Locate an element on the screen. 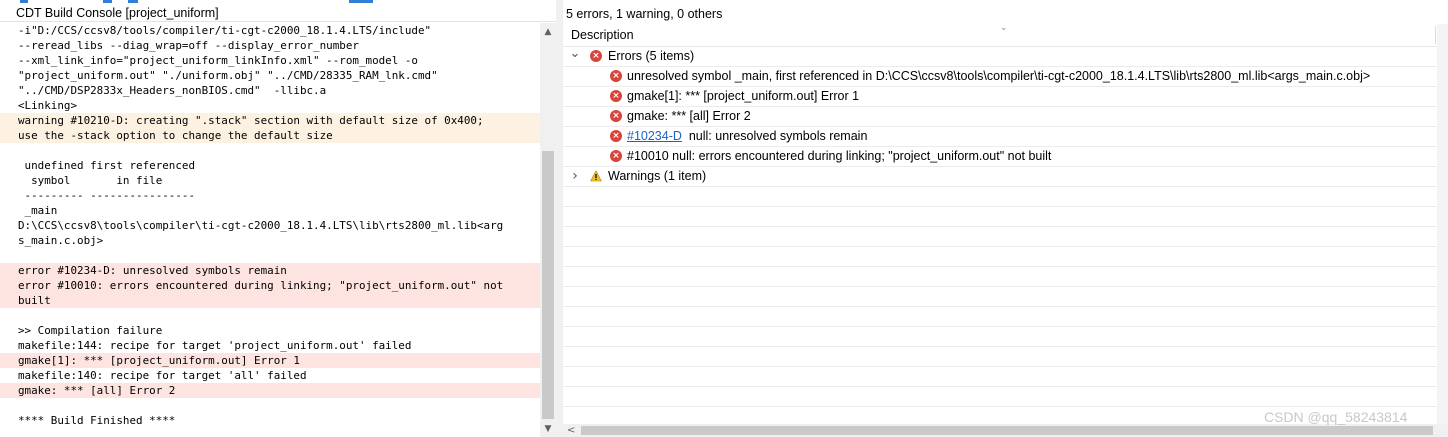 The image size is (1448, 437). console-line: <Linking> is located at coordinates (48, 105).